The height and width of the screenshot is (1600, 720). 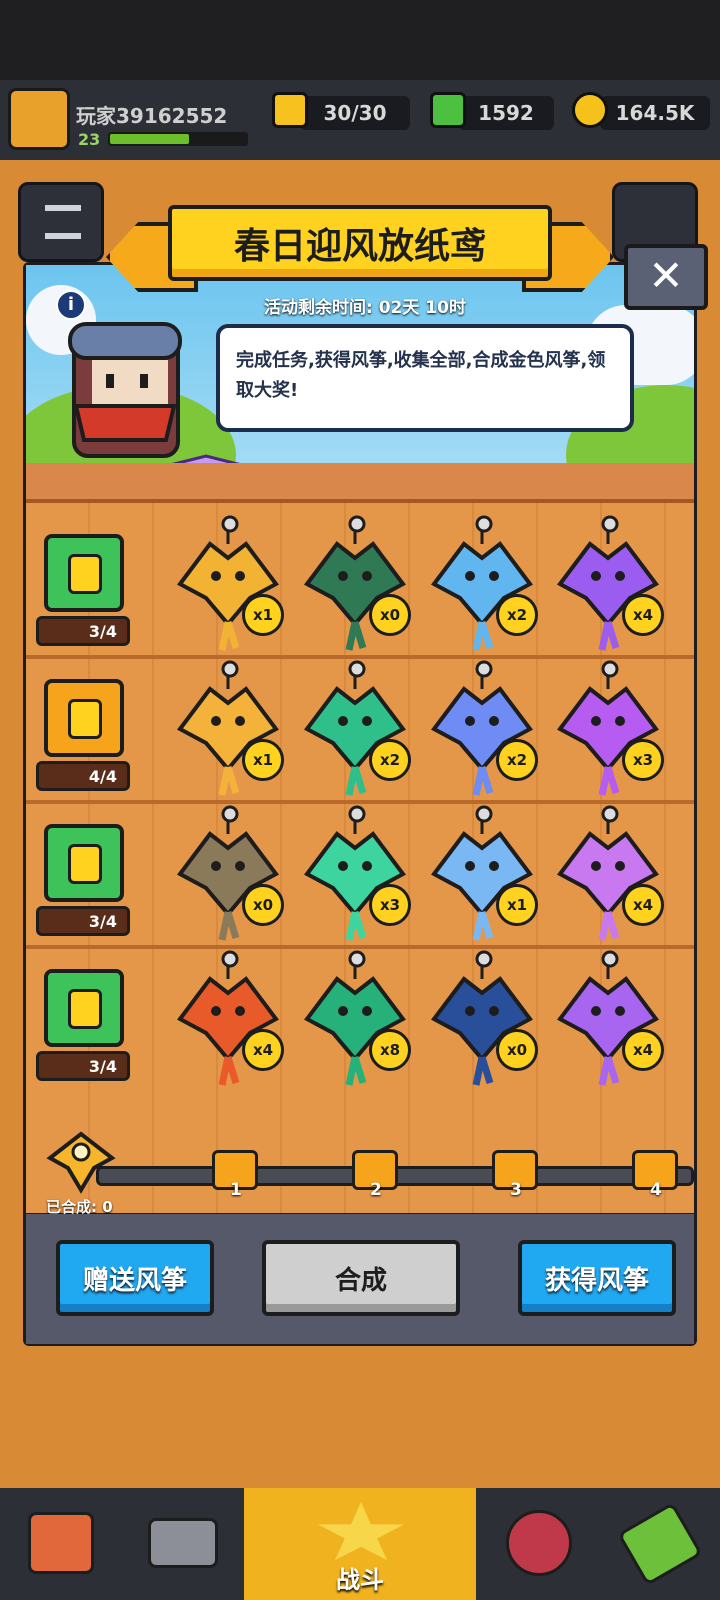 I want to click on event-title: 春日迎风放纸鸢, so click(x=359, y=246).